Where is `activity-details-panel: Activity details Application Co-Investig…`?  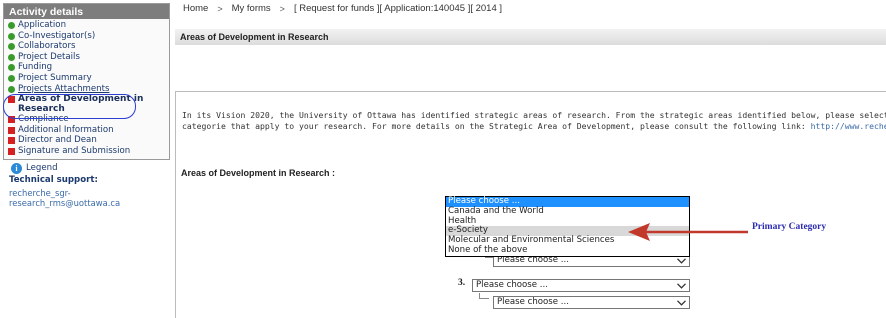
activity-details-panel: Activity details Application Co-Investig… is located at coordinates (86, 81).